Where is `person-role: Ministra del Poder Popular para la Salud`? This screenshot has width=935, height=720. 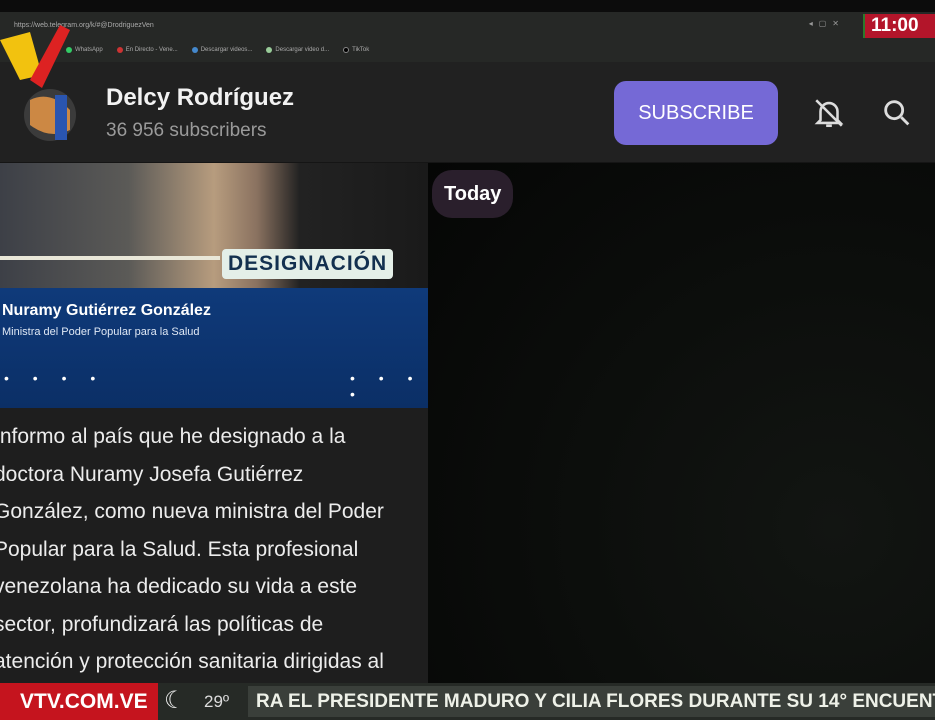 person-role: Ministra del Poder Popular para la Salud is located at coordinates (101, 332).